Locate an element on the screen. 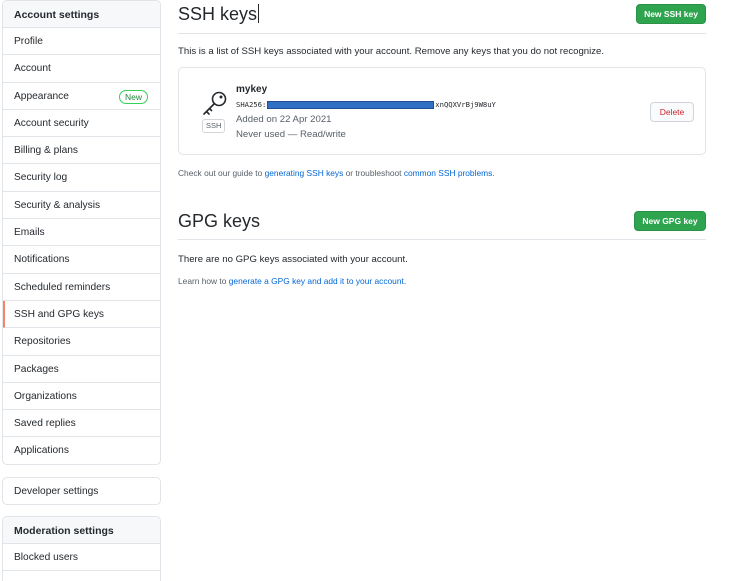 Image resolution: width=734 pixels, height=581 pixels. text-cursor is located at coordinates (259, 13).